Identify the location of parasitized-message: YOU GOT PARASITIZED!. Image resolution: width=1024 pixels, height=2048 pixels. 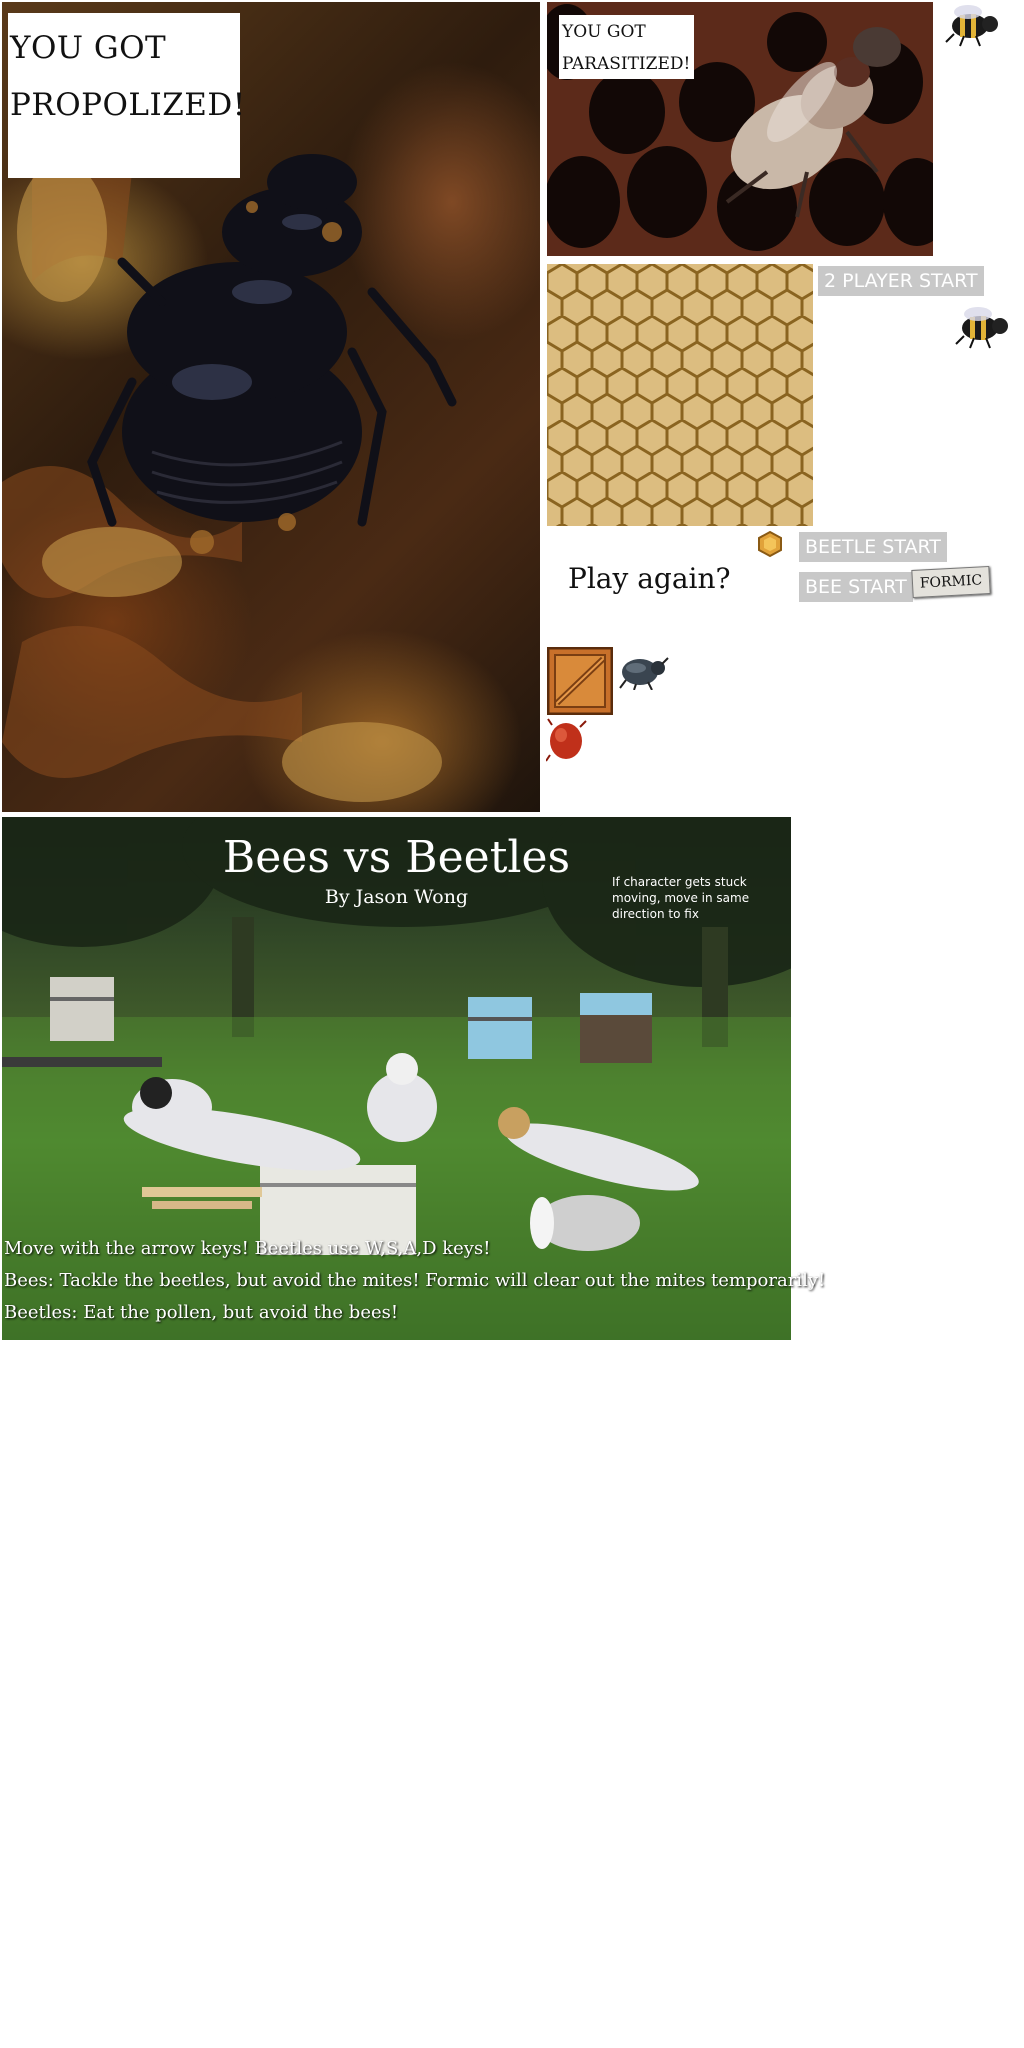
(626, 48).